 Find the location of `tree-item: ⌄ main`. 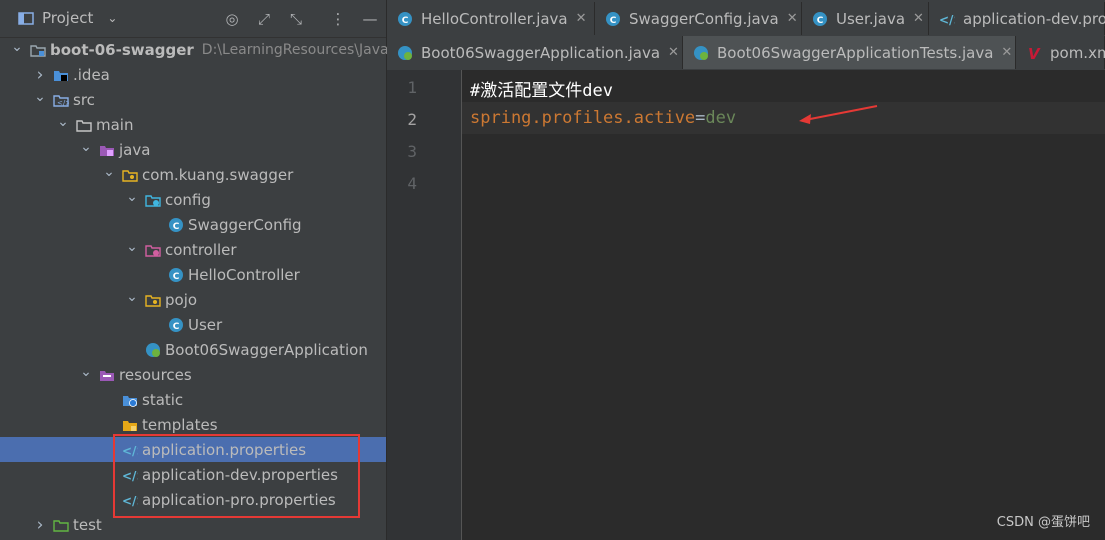

tree-item: ⌄ main is located at coordinates (193, 124).